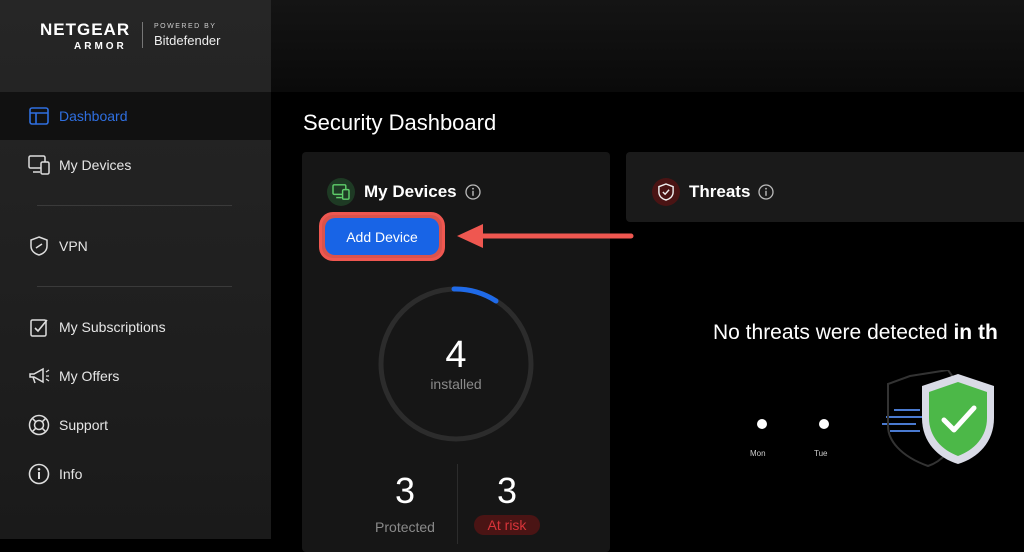 This screenshot has width=1024, height=552. I want to click on installed-label: installed, so click(456, 384).